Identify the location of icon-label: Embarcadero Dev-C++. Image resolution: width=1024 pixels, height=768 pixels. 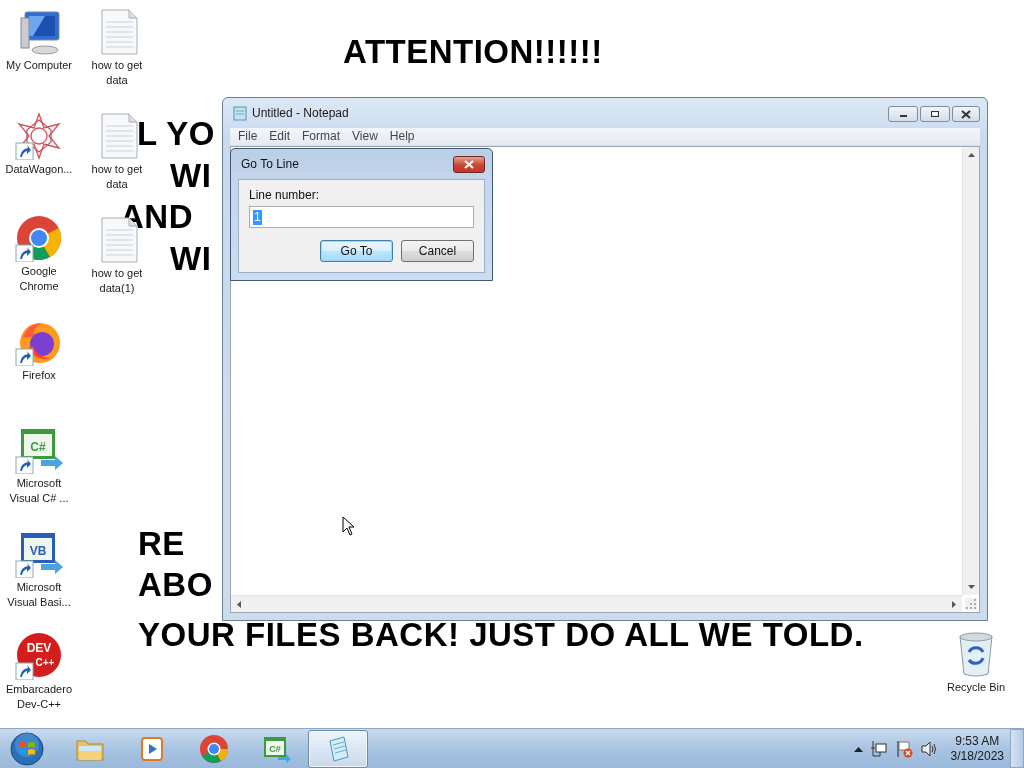
(39, 697).